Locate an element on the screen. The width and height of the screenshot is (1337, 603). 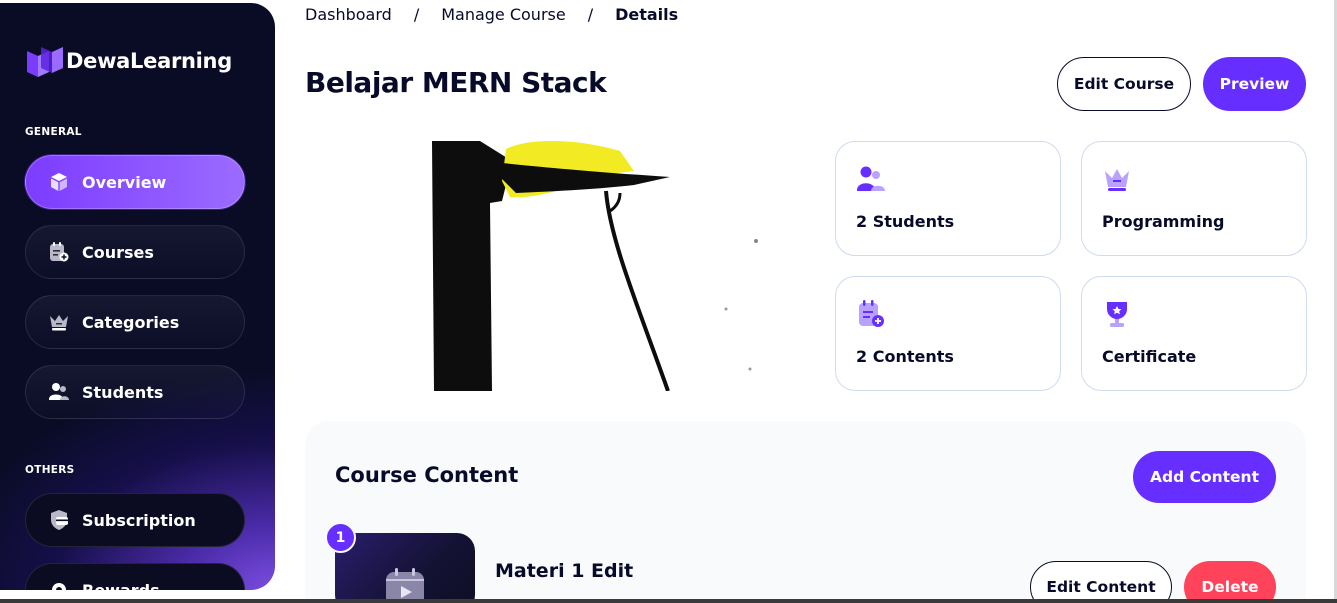
add-content-button: Add Content is located at coordinates (1204, 477).